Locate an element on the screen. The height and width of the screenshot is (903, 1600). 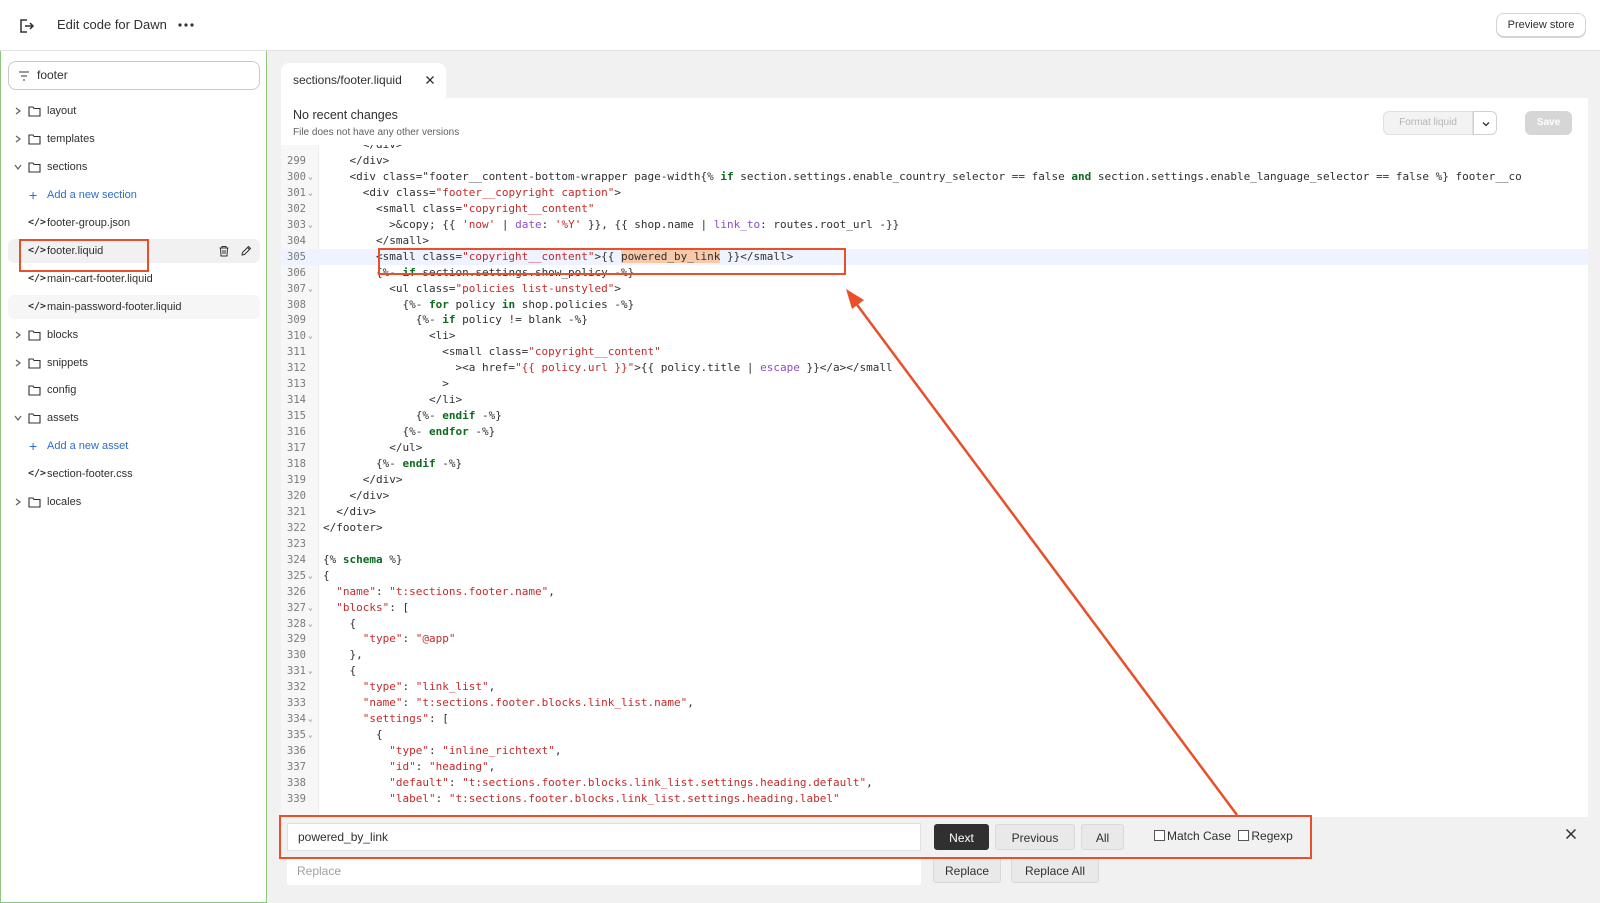
code-line: 329 "type": "@app" is located at coordinates (934, 639).